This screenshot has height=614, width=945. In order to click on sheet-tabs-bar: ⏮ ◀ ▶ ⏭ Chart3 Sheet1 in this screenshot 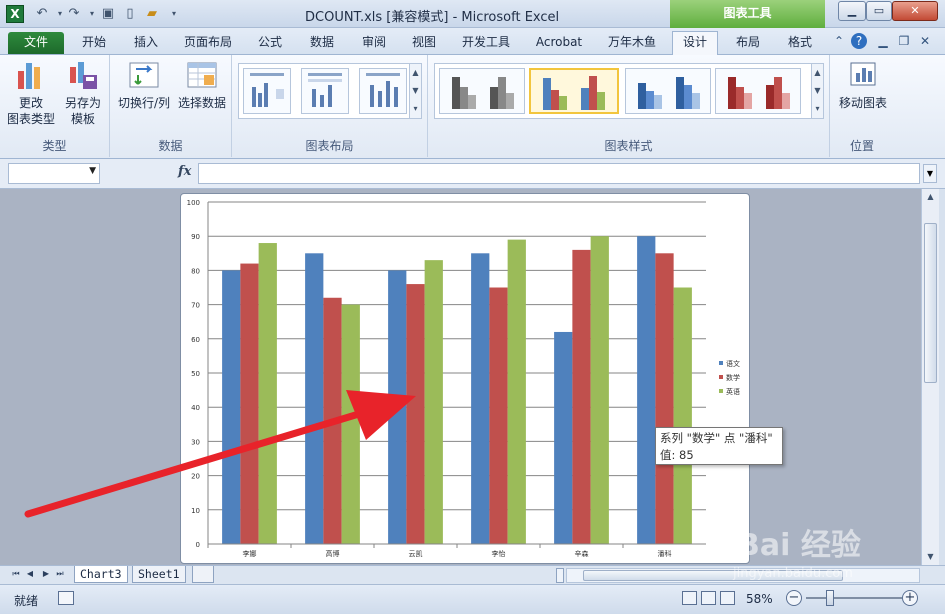, I will do `click(472, 574)`.